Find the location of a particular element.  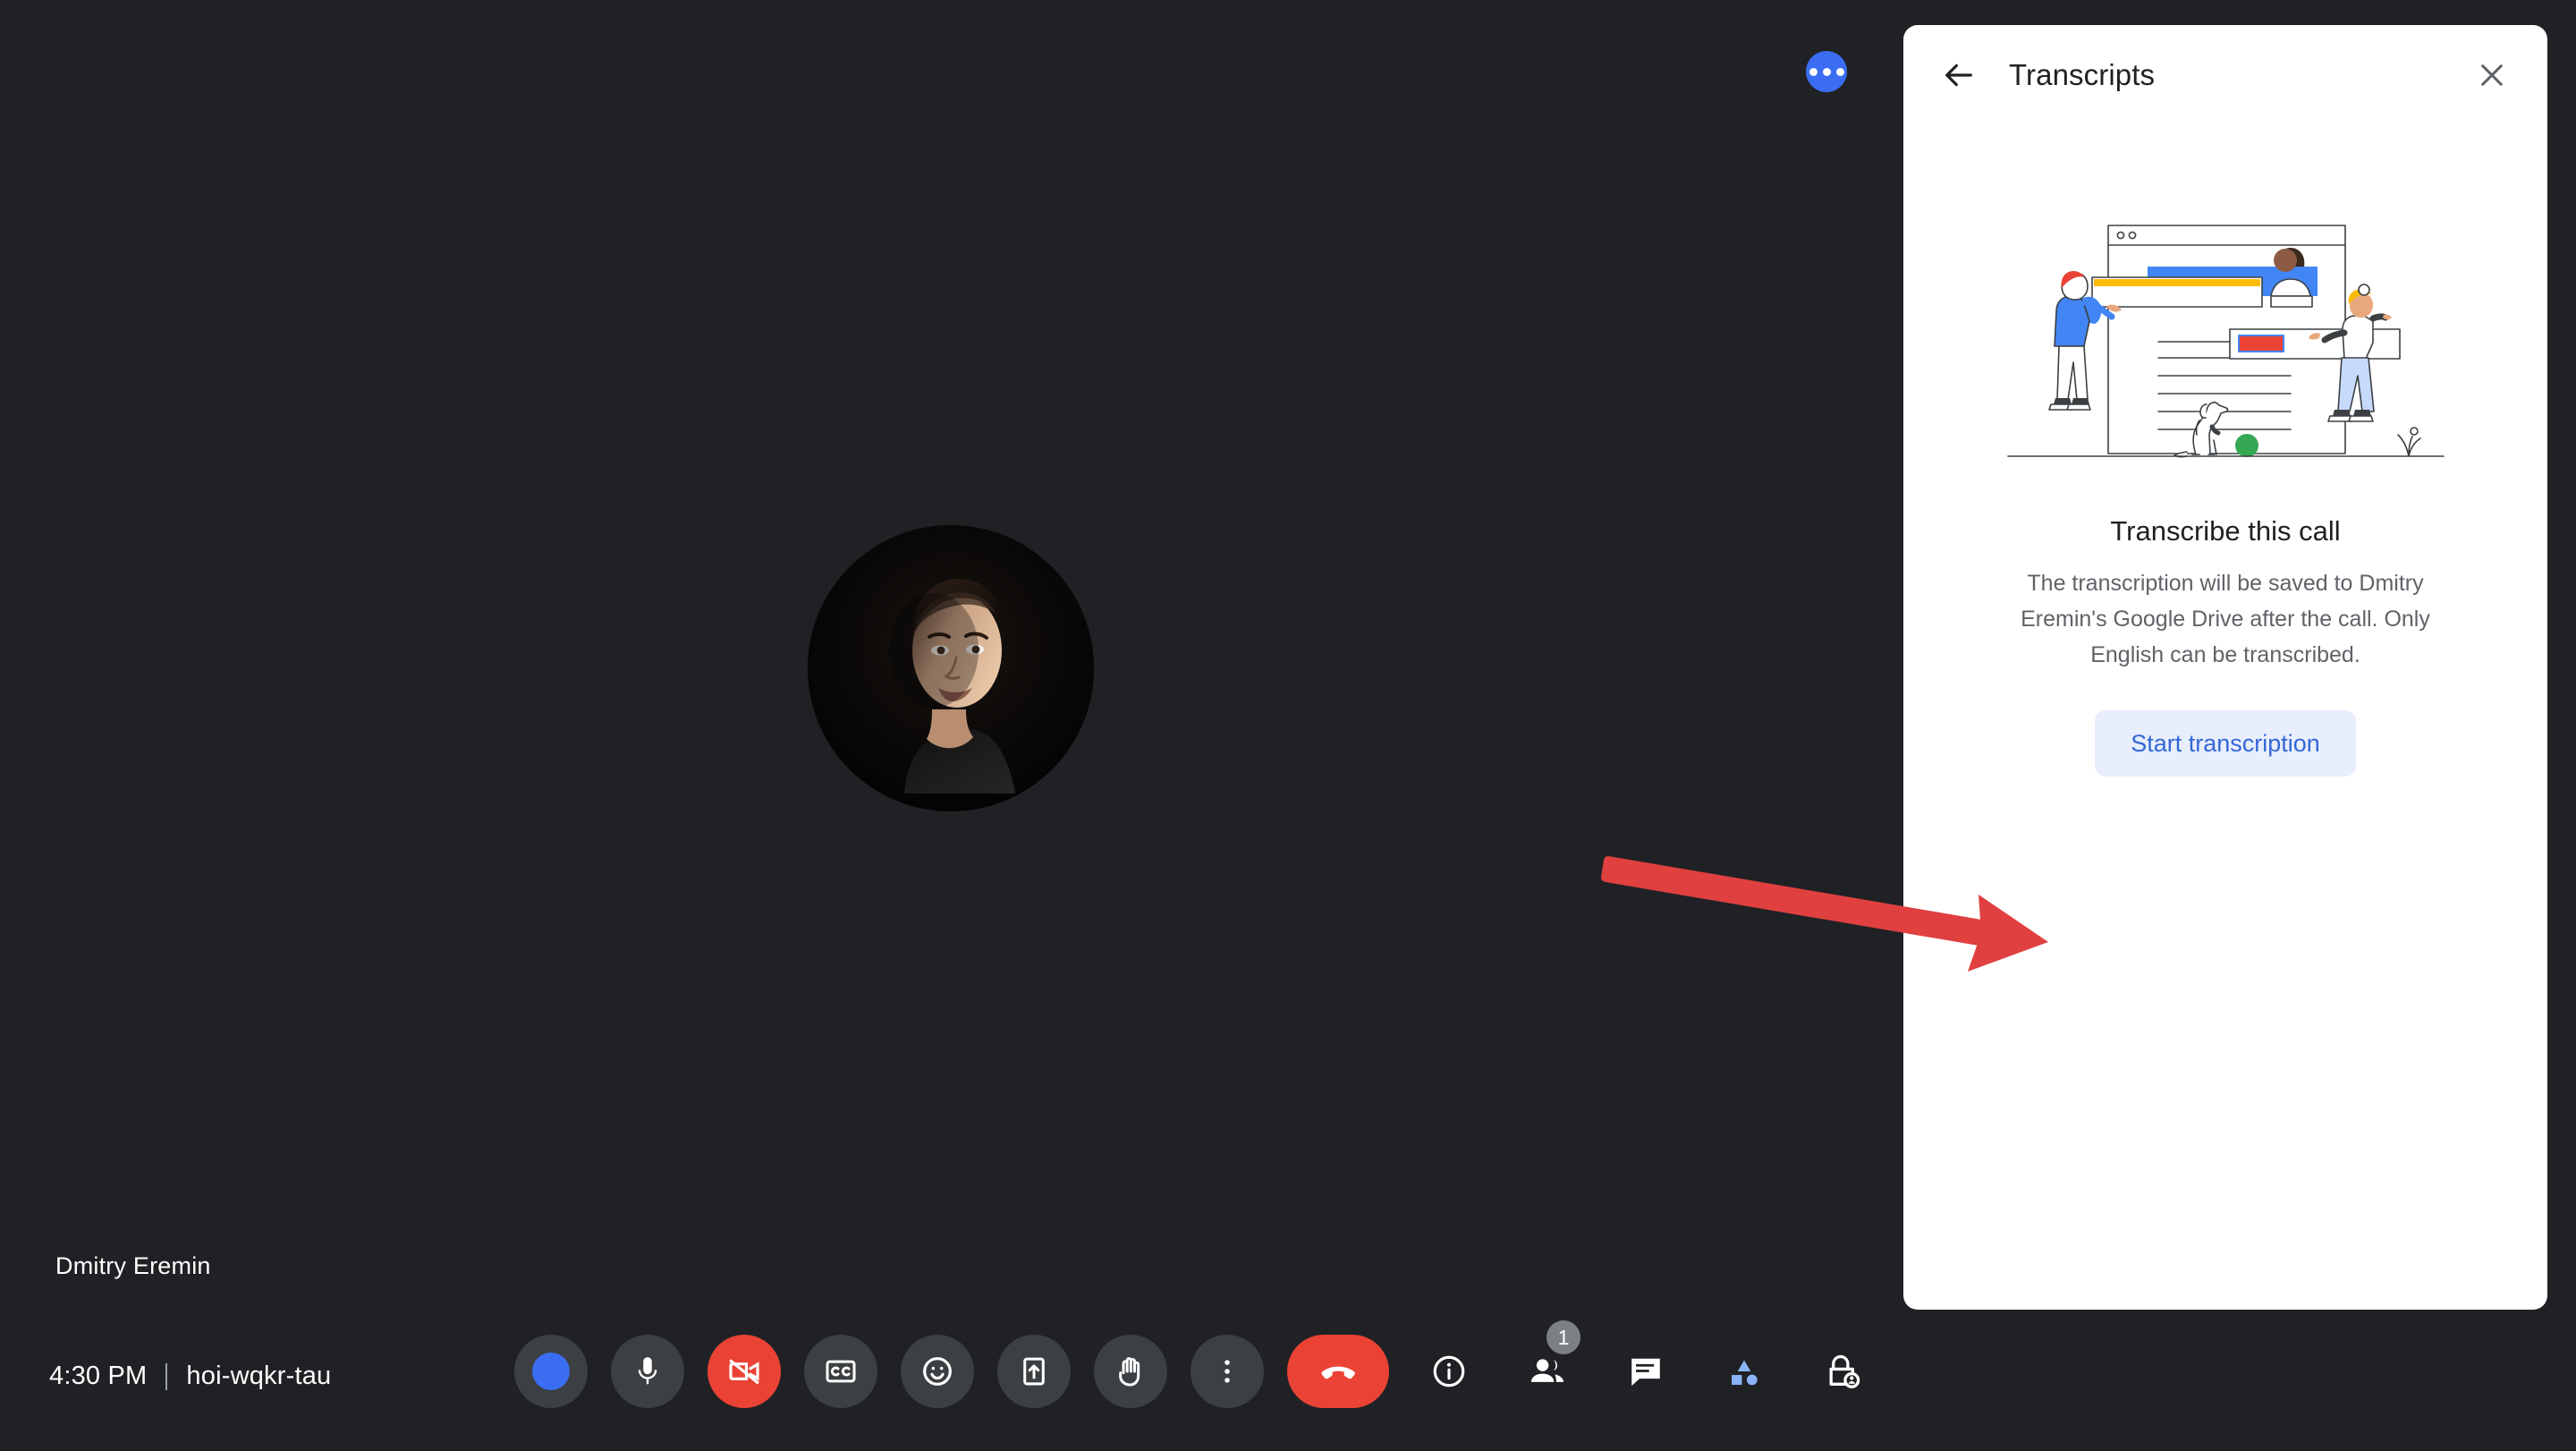

reactions-button is located at coordinates (937, 1371).